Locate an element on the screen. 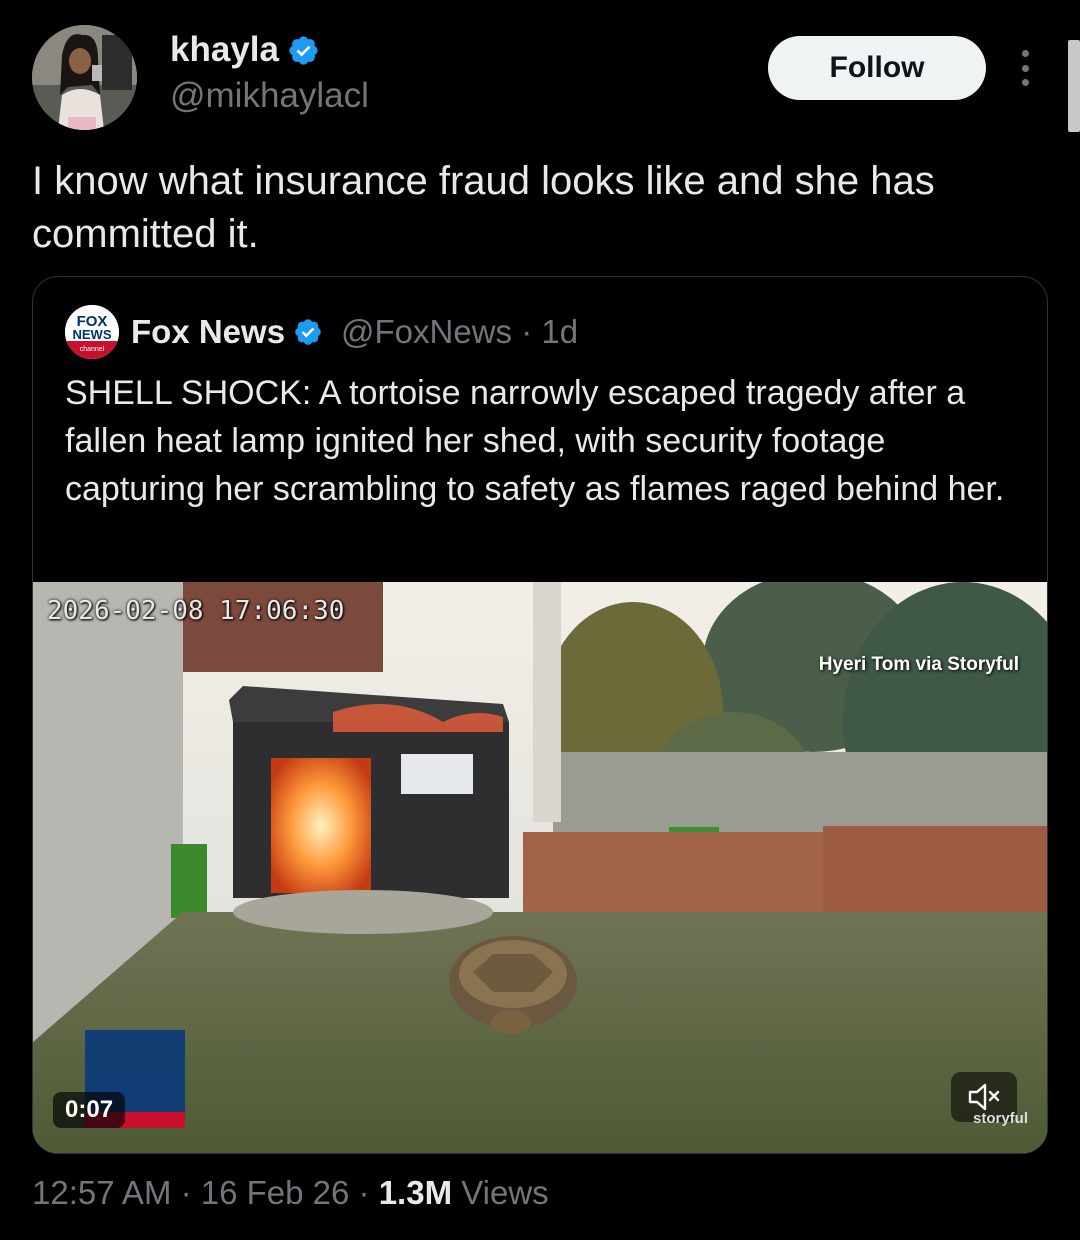 The image size is (1080, 1240). quoted-name-text: Fox News is located at coordinates (208, 332).